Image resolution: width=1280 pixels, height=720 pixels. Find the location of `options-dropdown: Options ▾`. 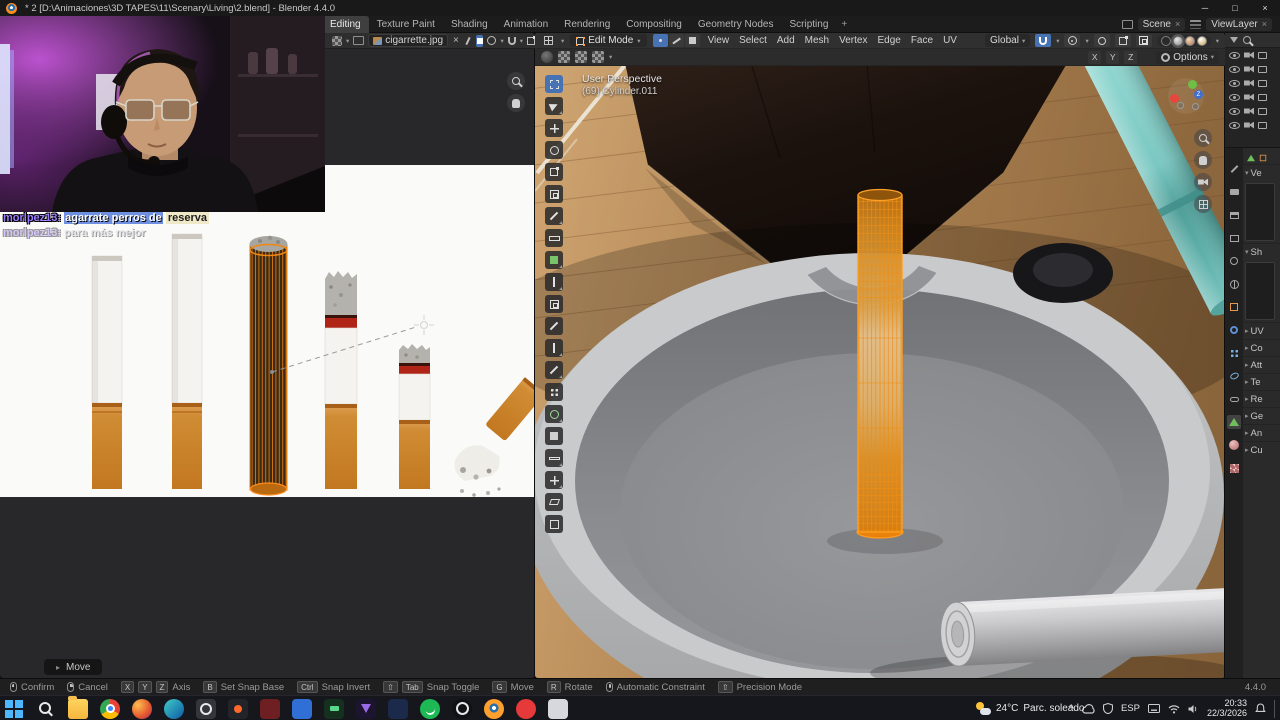

options-dropdown: Options ▾ is located at coordinates (1187, 57).